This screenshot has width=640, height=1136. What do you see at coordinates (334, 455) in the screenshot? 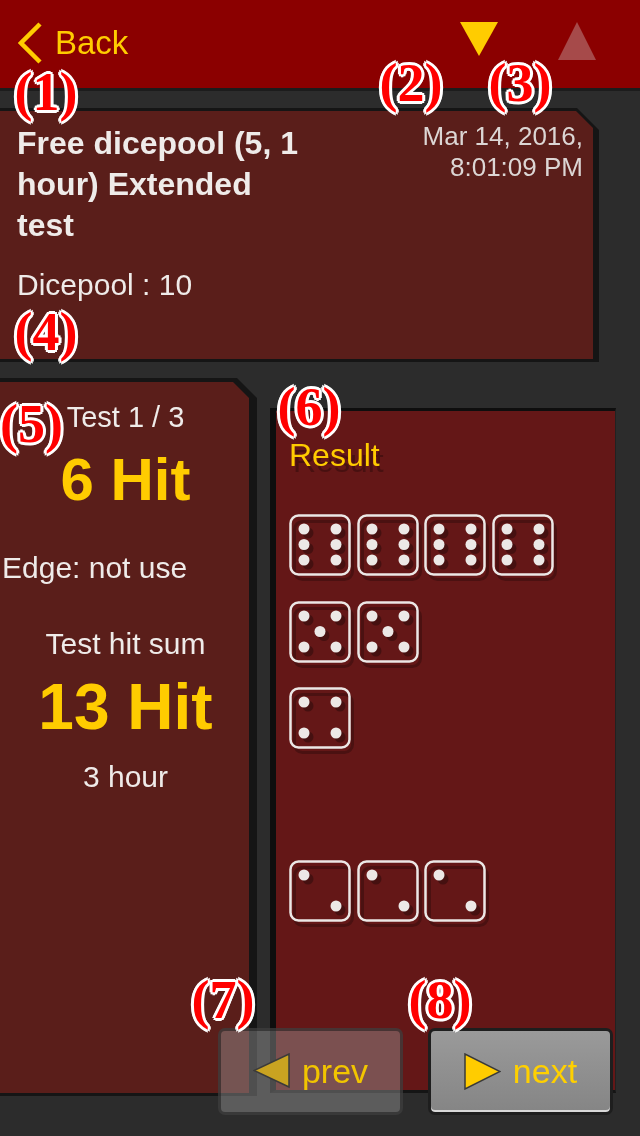
I see `result-title: Result` at bounding box center [334, 455].